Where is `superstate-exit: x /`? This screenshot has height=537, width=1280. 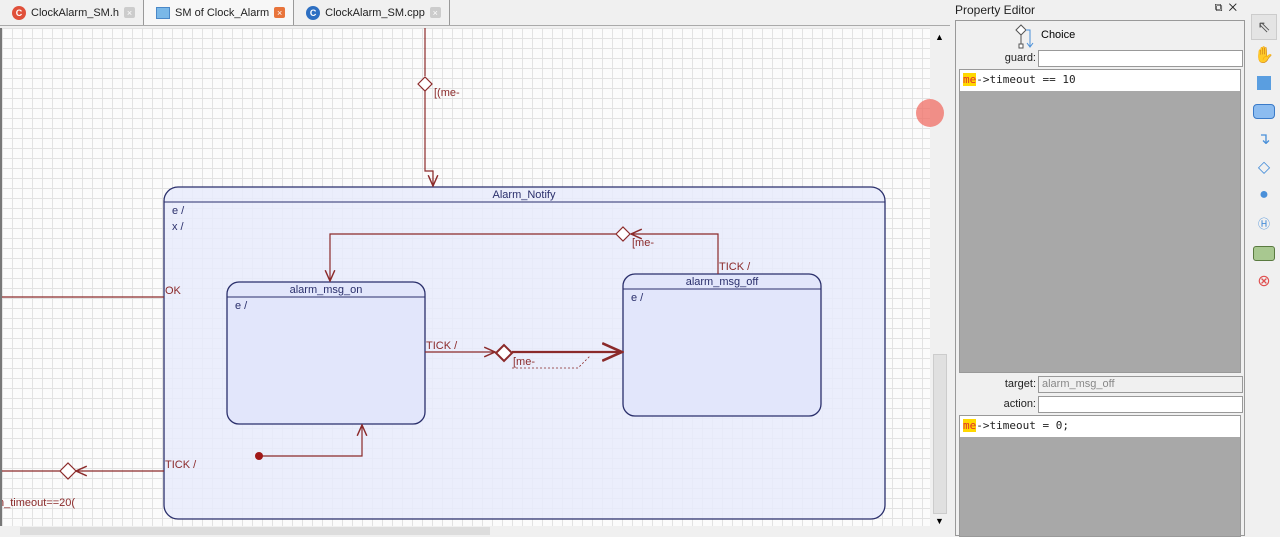
superstate-exit: x / is located at coordinates (178, 227).